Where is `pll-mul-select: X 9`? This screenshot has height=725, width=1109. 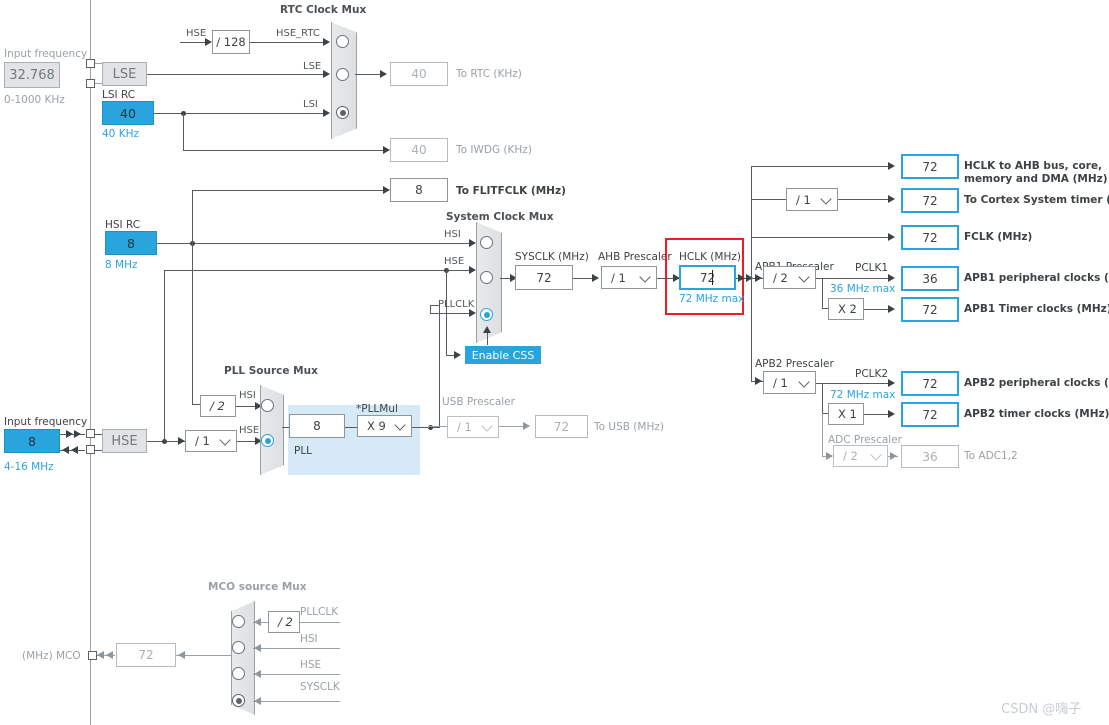
pll-mul-select: X 9 is located at coordinates (384, 426).